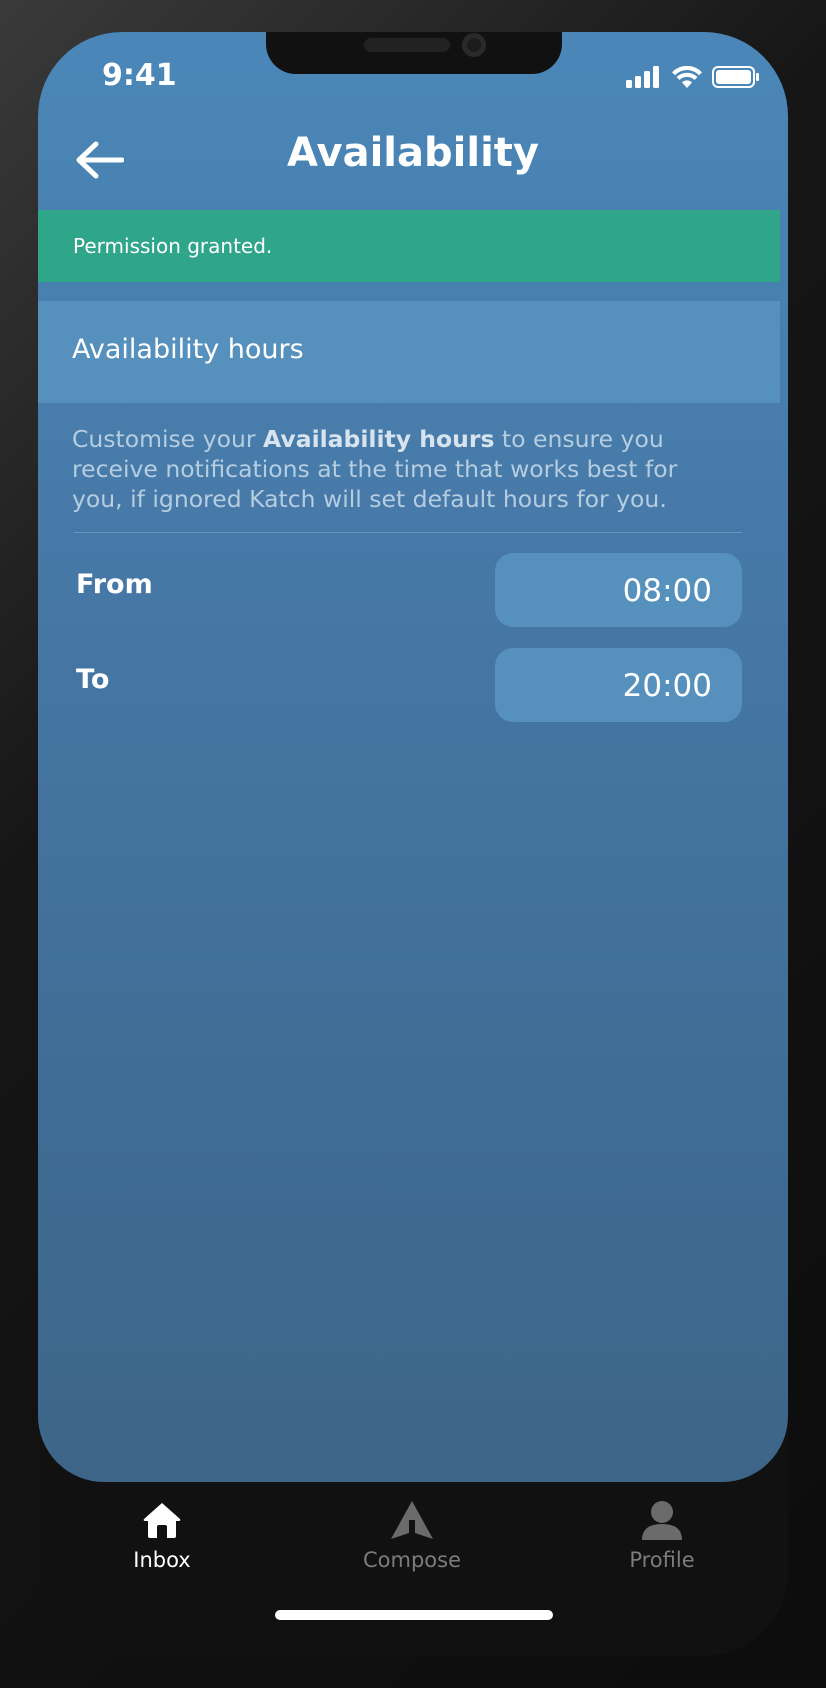 This screenshot has height=1688, width=826. What do you see at coordinates (139, 75) in the screenshot?
I see `status-time: 9:41` at bounding box center [139, 75].